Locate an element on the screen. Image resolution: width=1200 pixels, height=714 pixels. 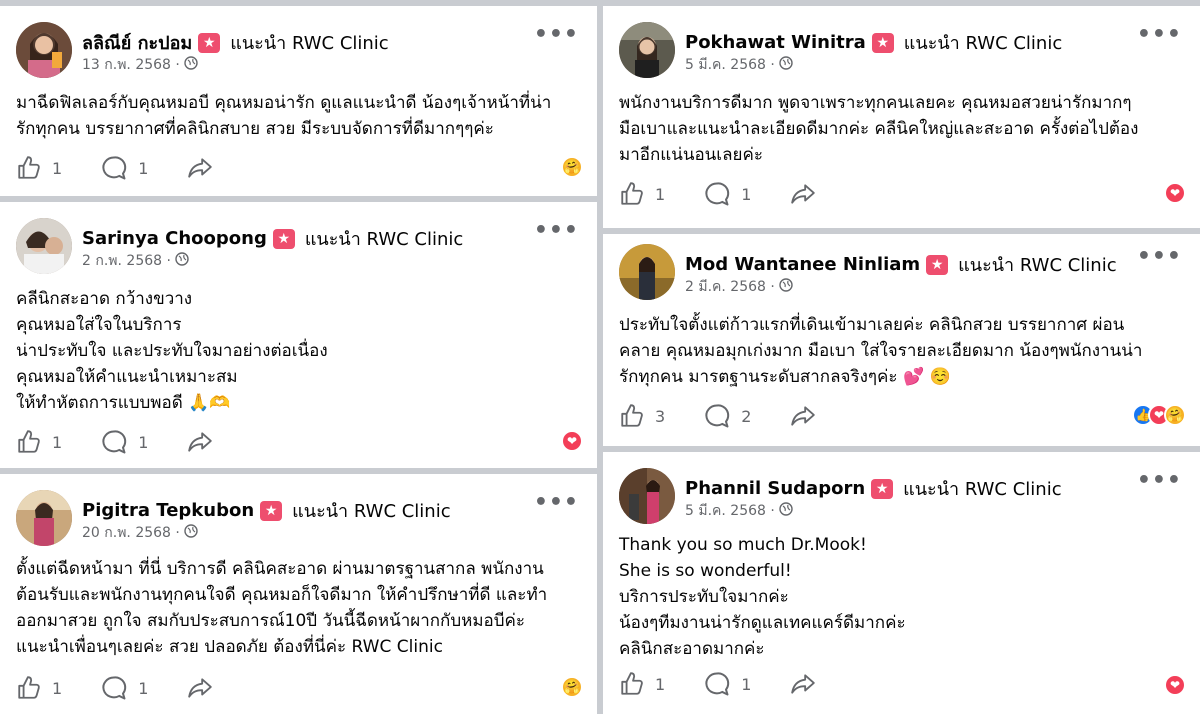
post-date: 13 ก.พ. 2568 · is located at coordinates (131, 65).